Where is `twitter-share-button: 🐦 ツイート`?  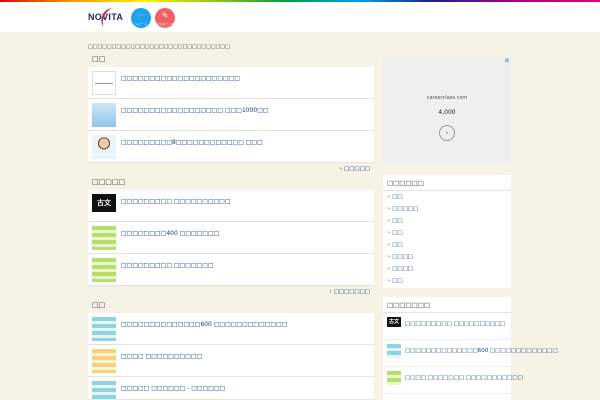 twitter-share-button: 🐦 ツイート is located at coordinates (141, 18).